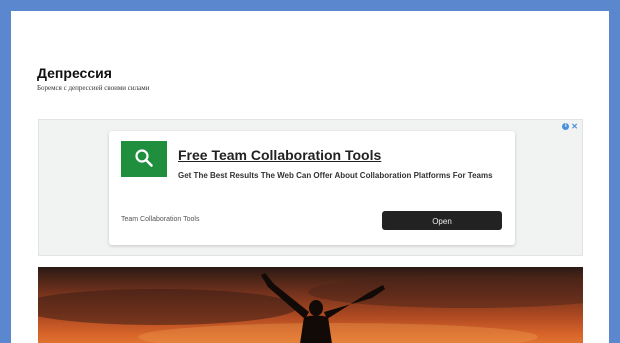  I want to click on search-icon, so click(144, 158).